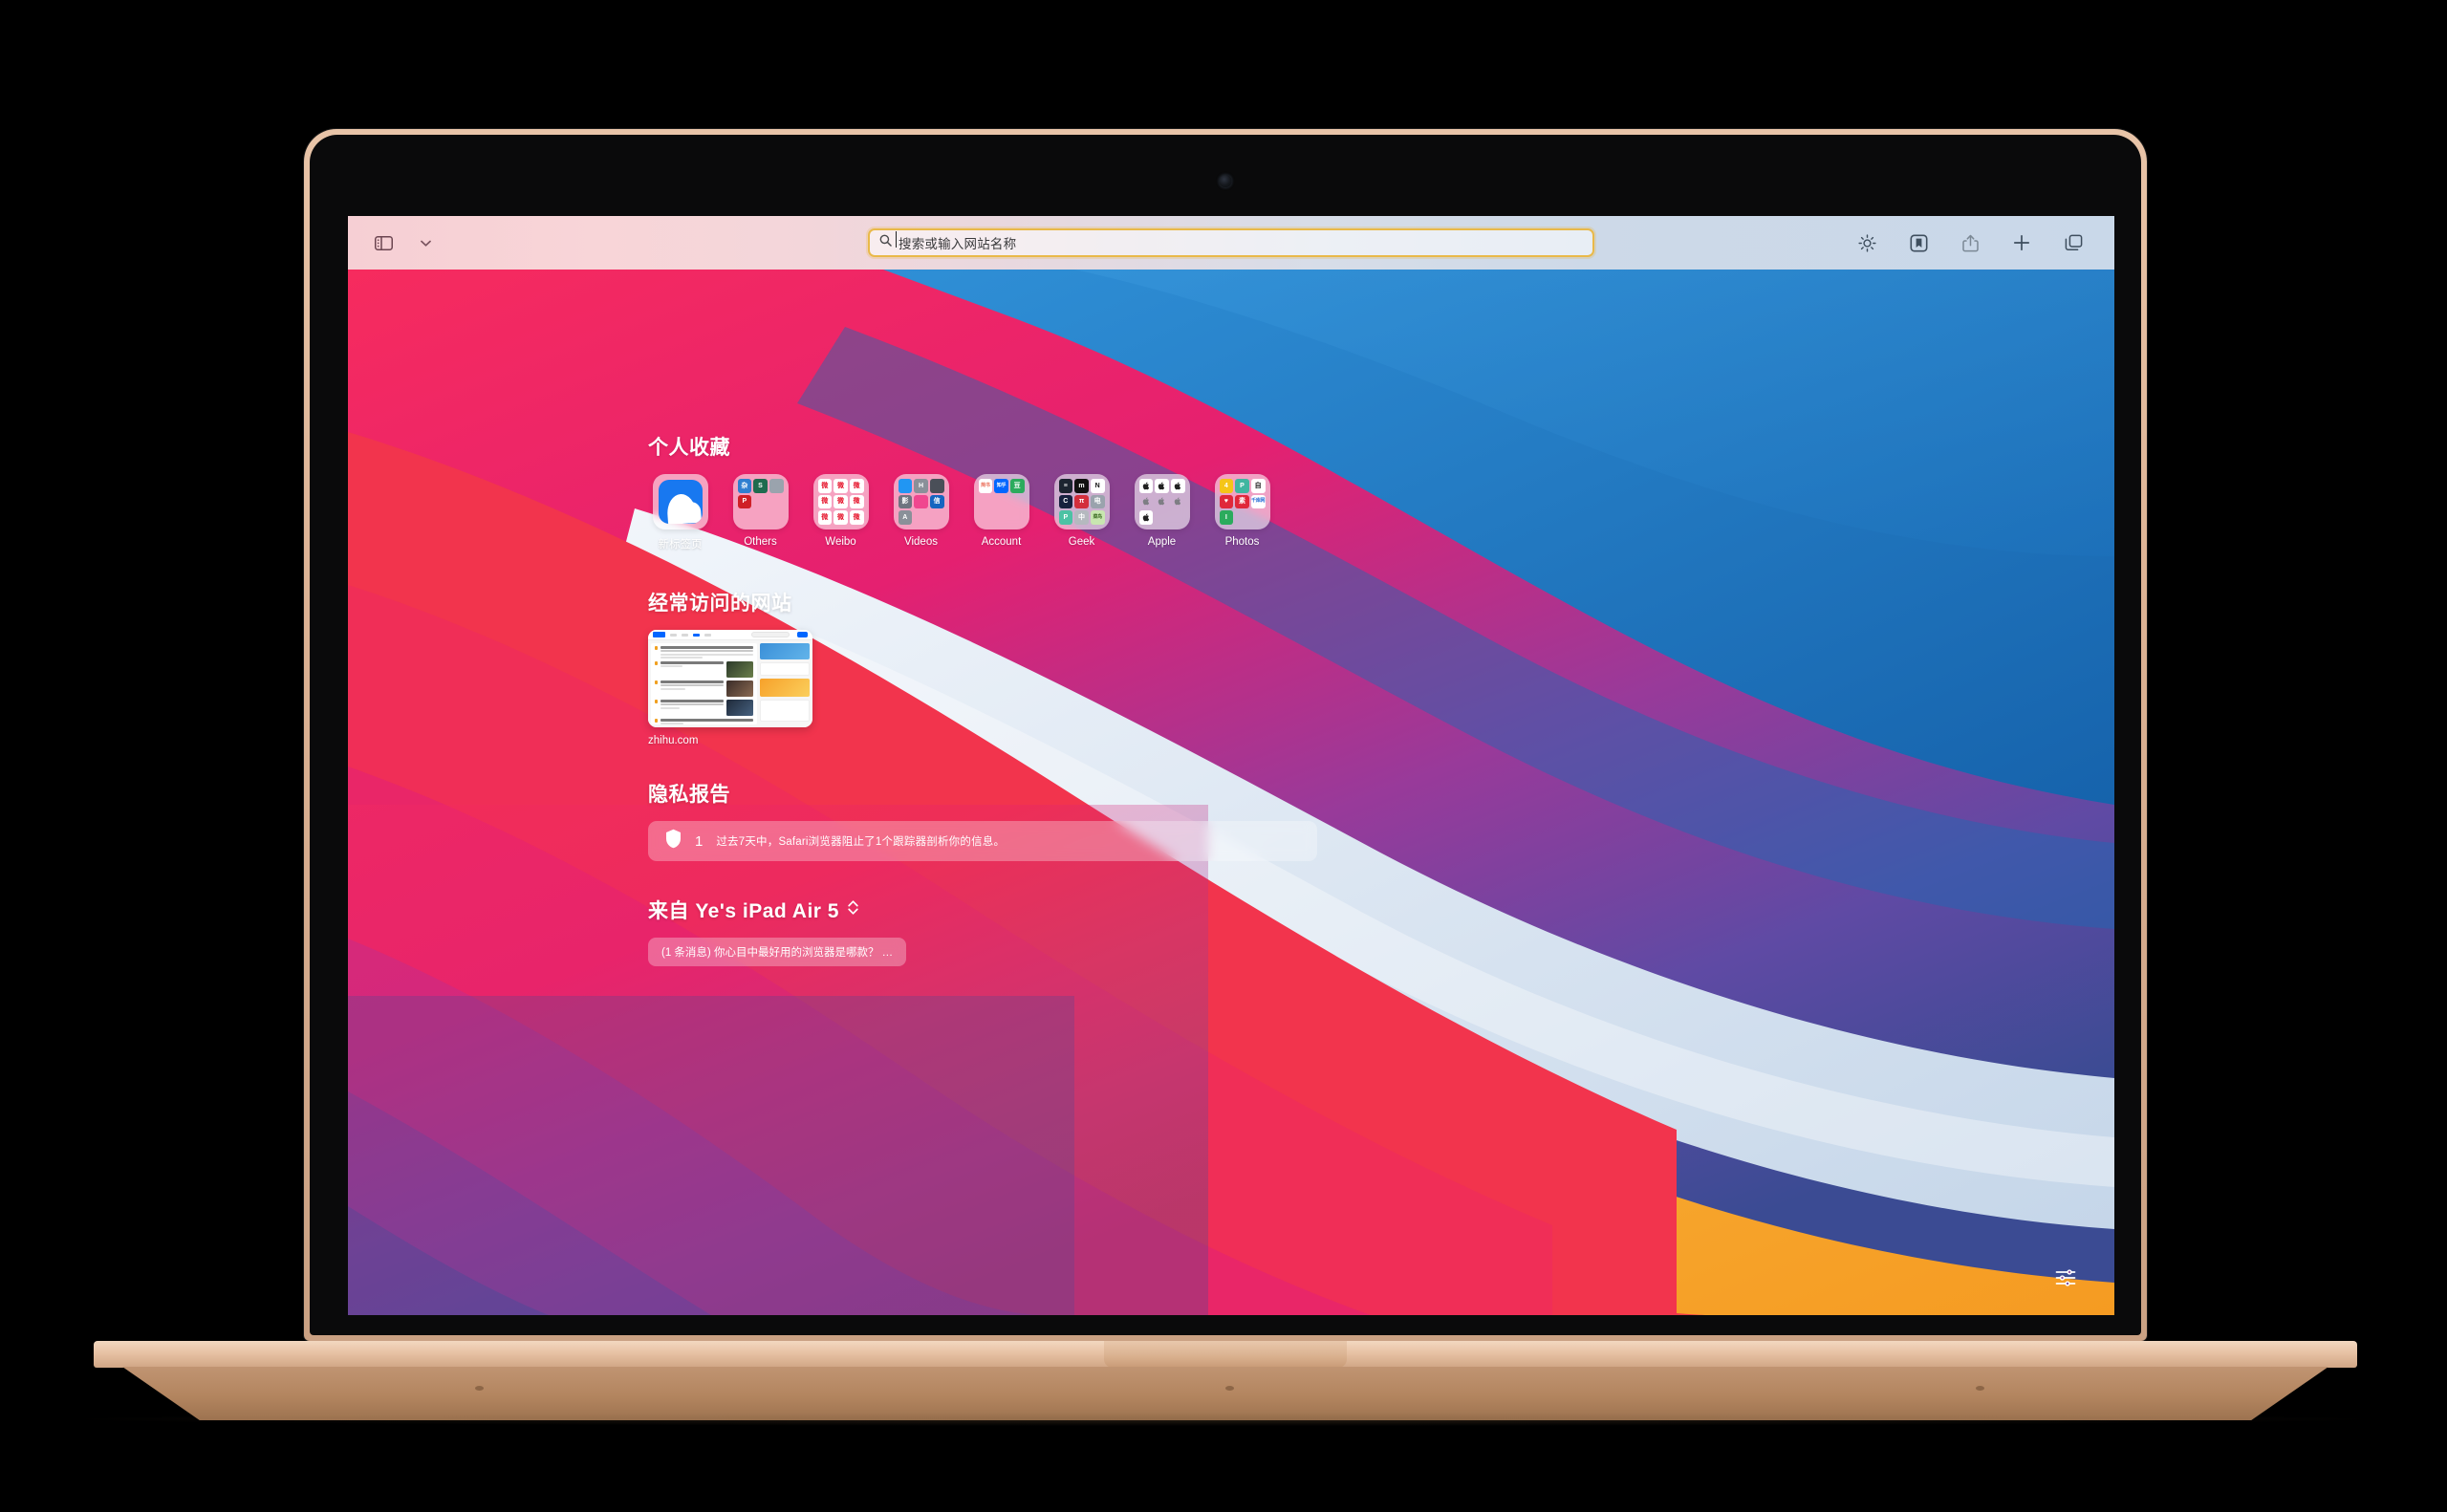  I want to click on favorite-item-videos: H 影 信 A Videos, so click(921, 512).